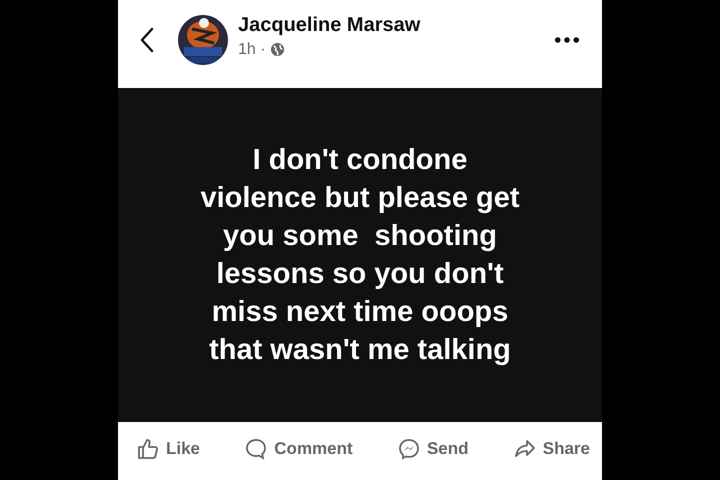 The width and height of the screenshot is (720, 480). I want to click on back-icon, so click(147, 40).